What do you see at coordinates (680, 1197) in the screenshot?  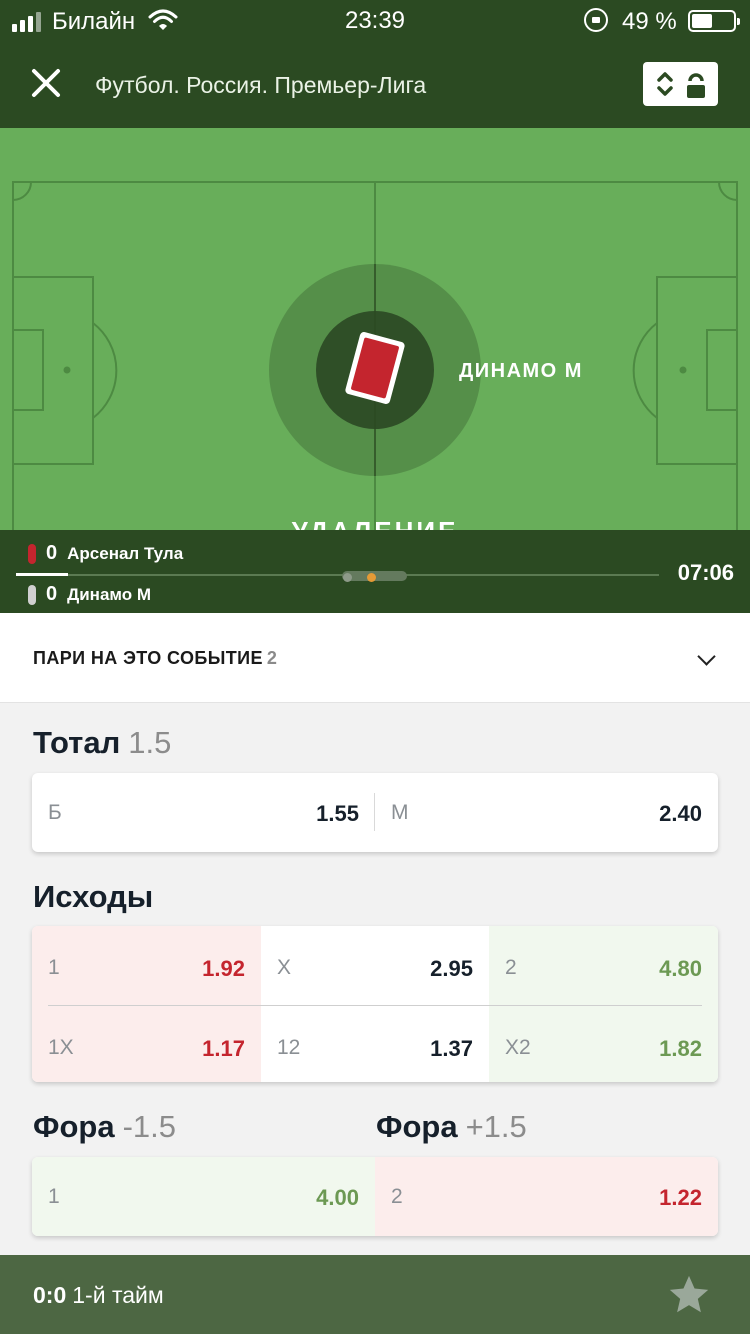 I see `odd-value: 1.22` at bounding box center [680, 1197].